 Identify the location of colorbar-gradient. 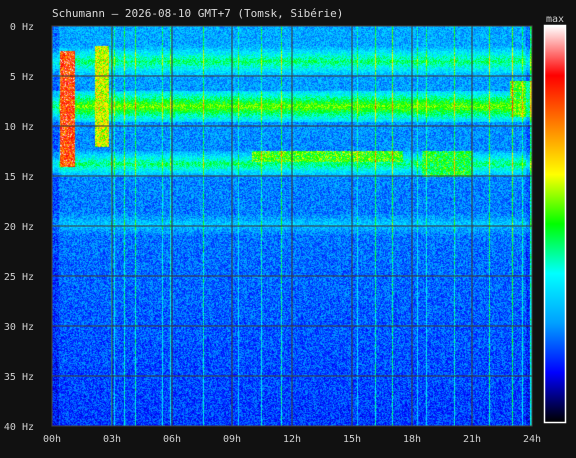
(555, 224).